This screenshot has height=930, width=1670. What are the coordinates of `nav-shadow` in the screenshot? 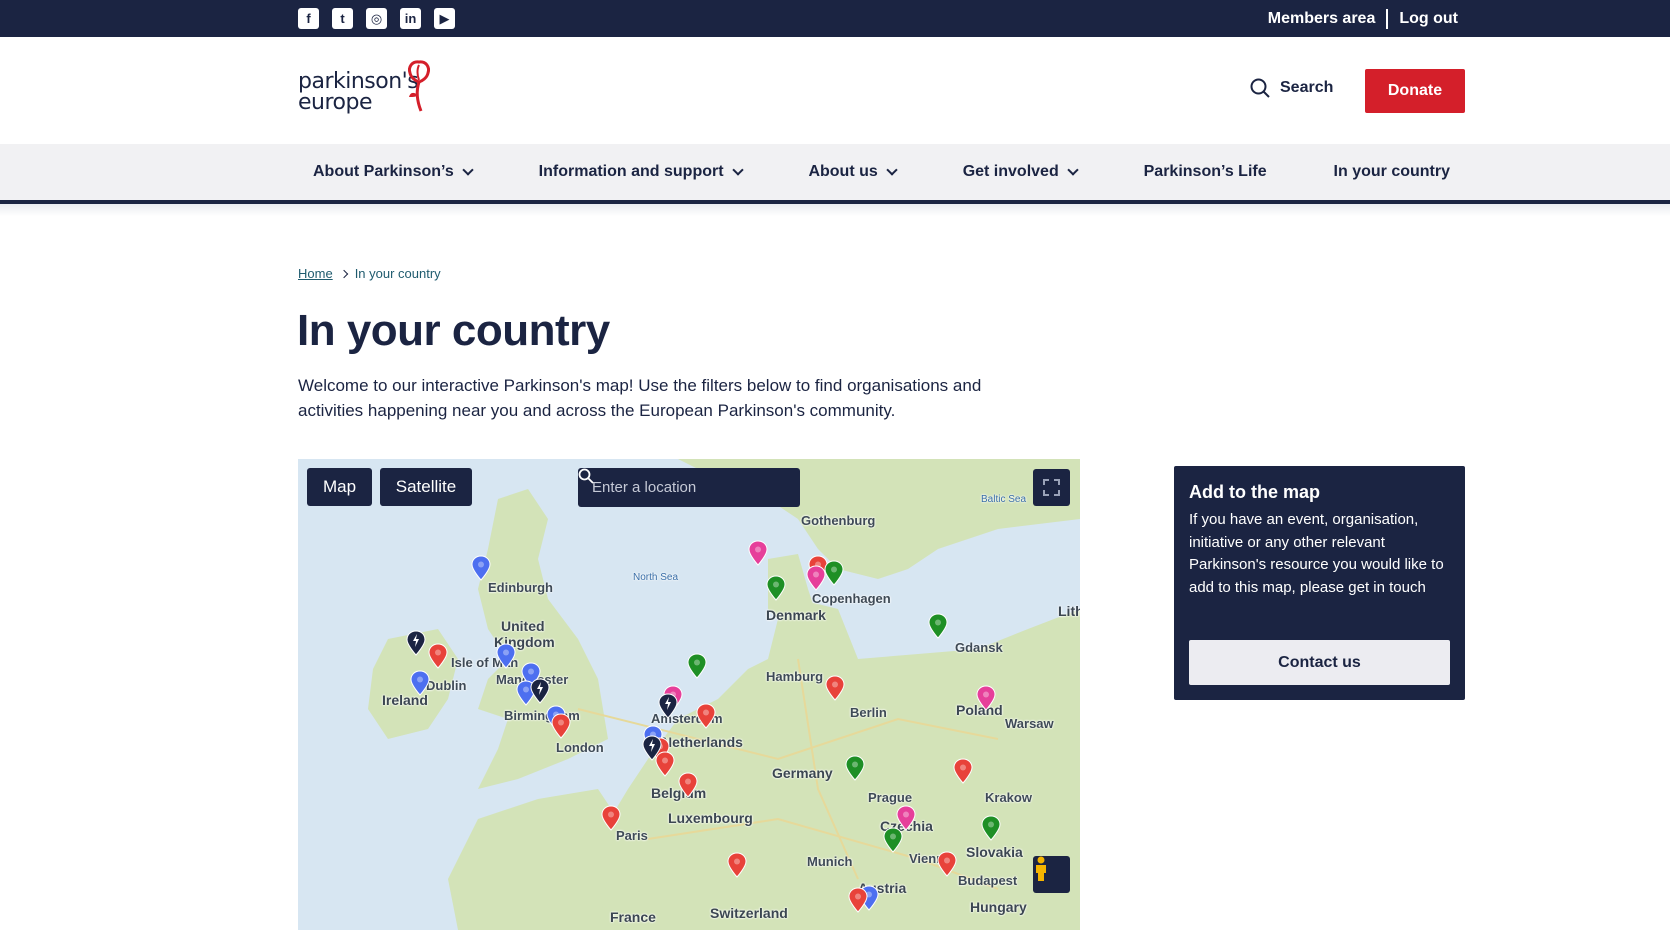 It's located at (835, 210).